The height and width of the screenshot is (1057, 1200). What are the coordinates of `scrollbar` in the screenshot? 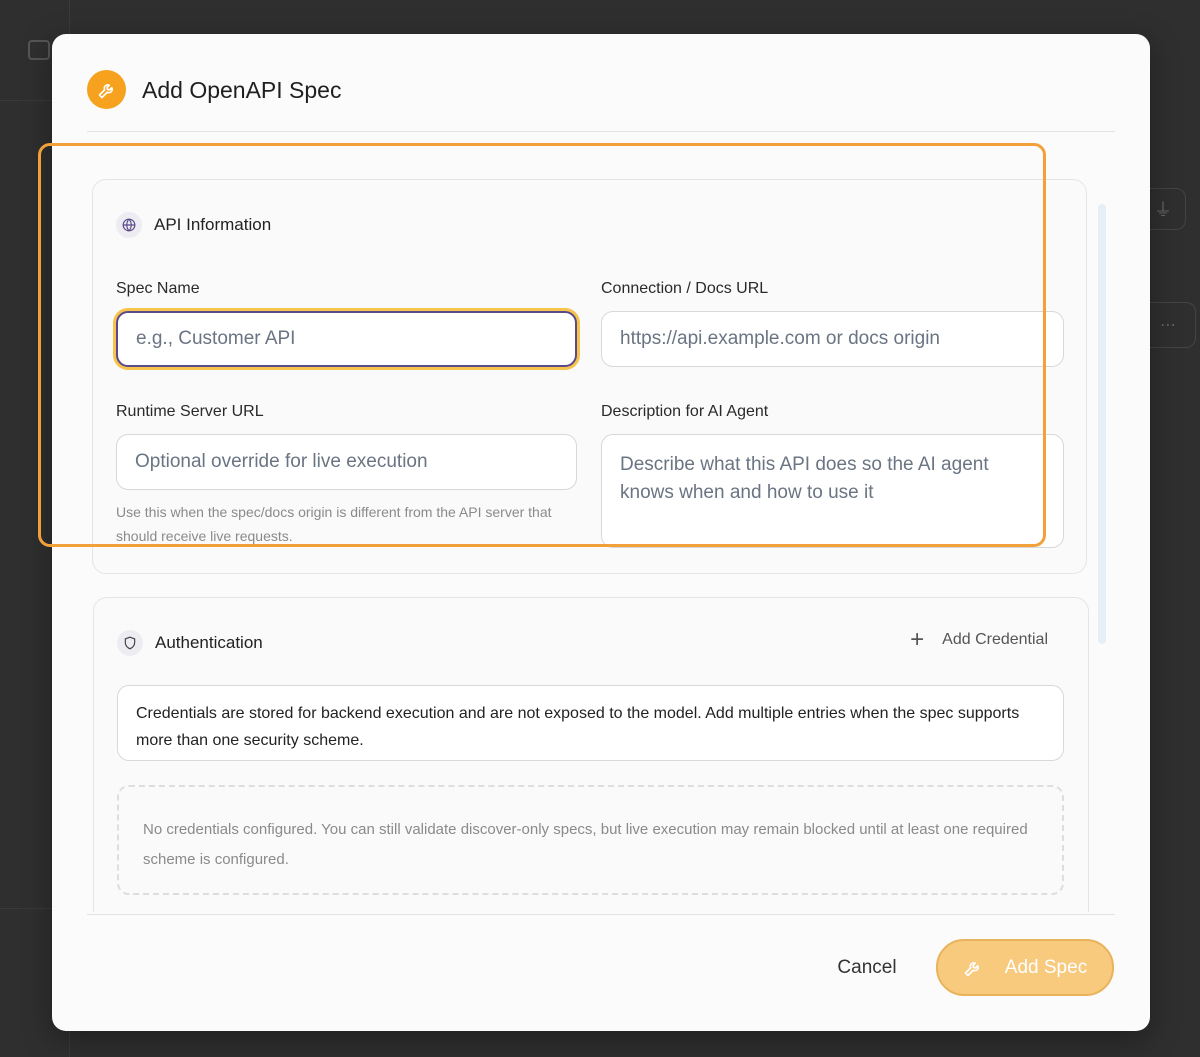 It's located at (1102, 424).